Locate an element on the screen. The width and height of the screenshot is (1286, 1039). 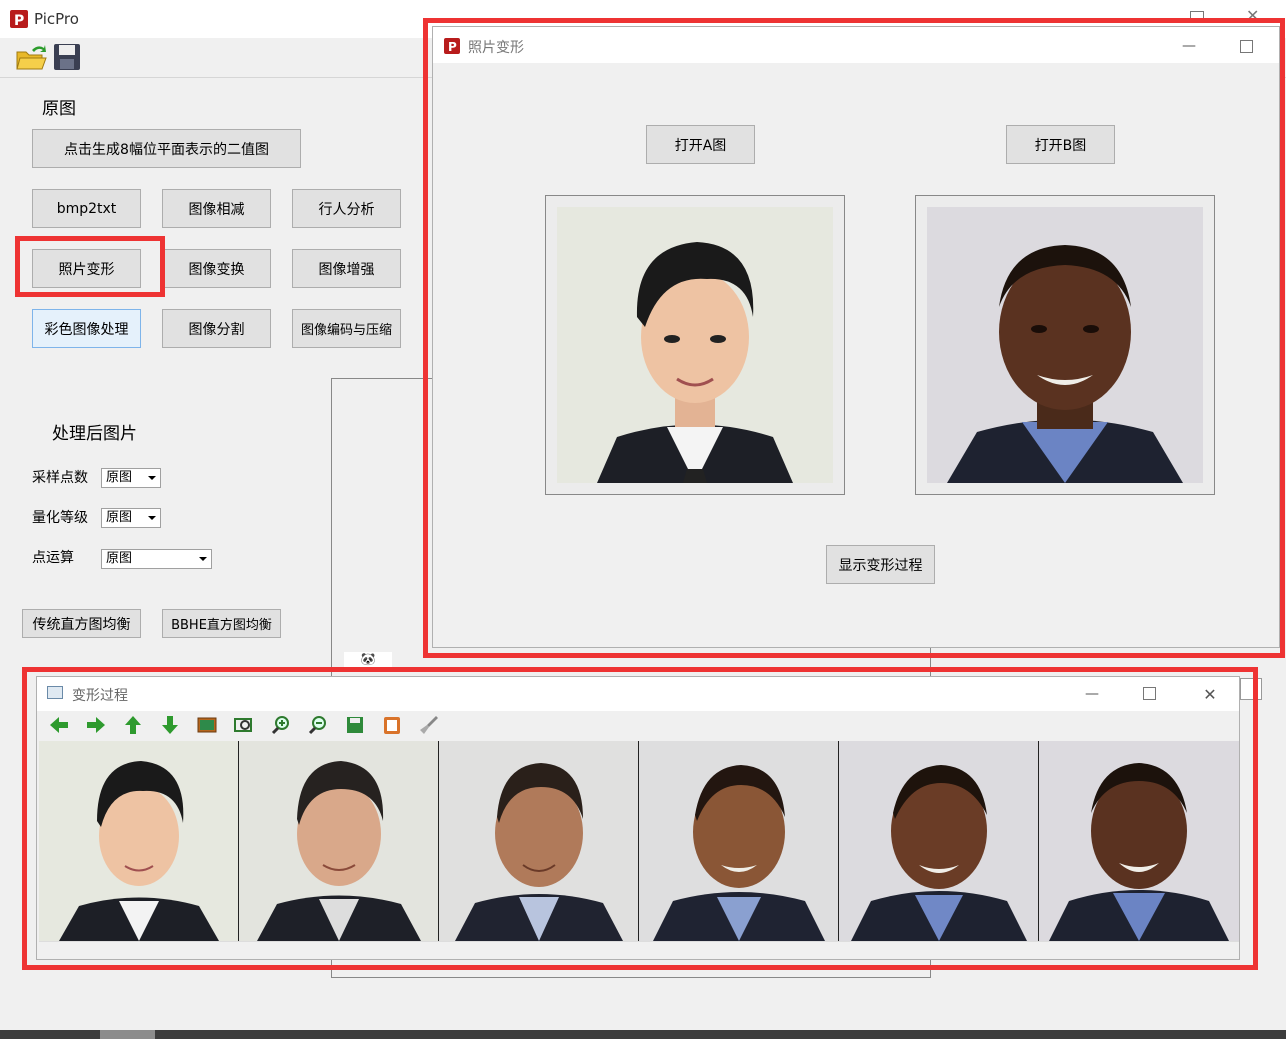
bottom-scrollbar is located at coordinates (643, 1034).